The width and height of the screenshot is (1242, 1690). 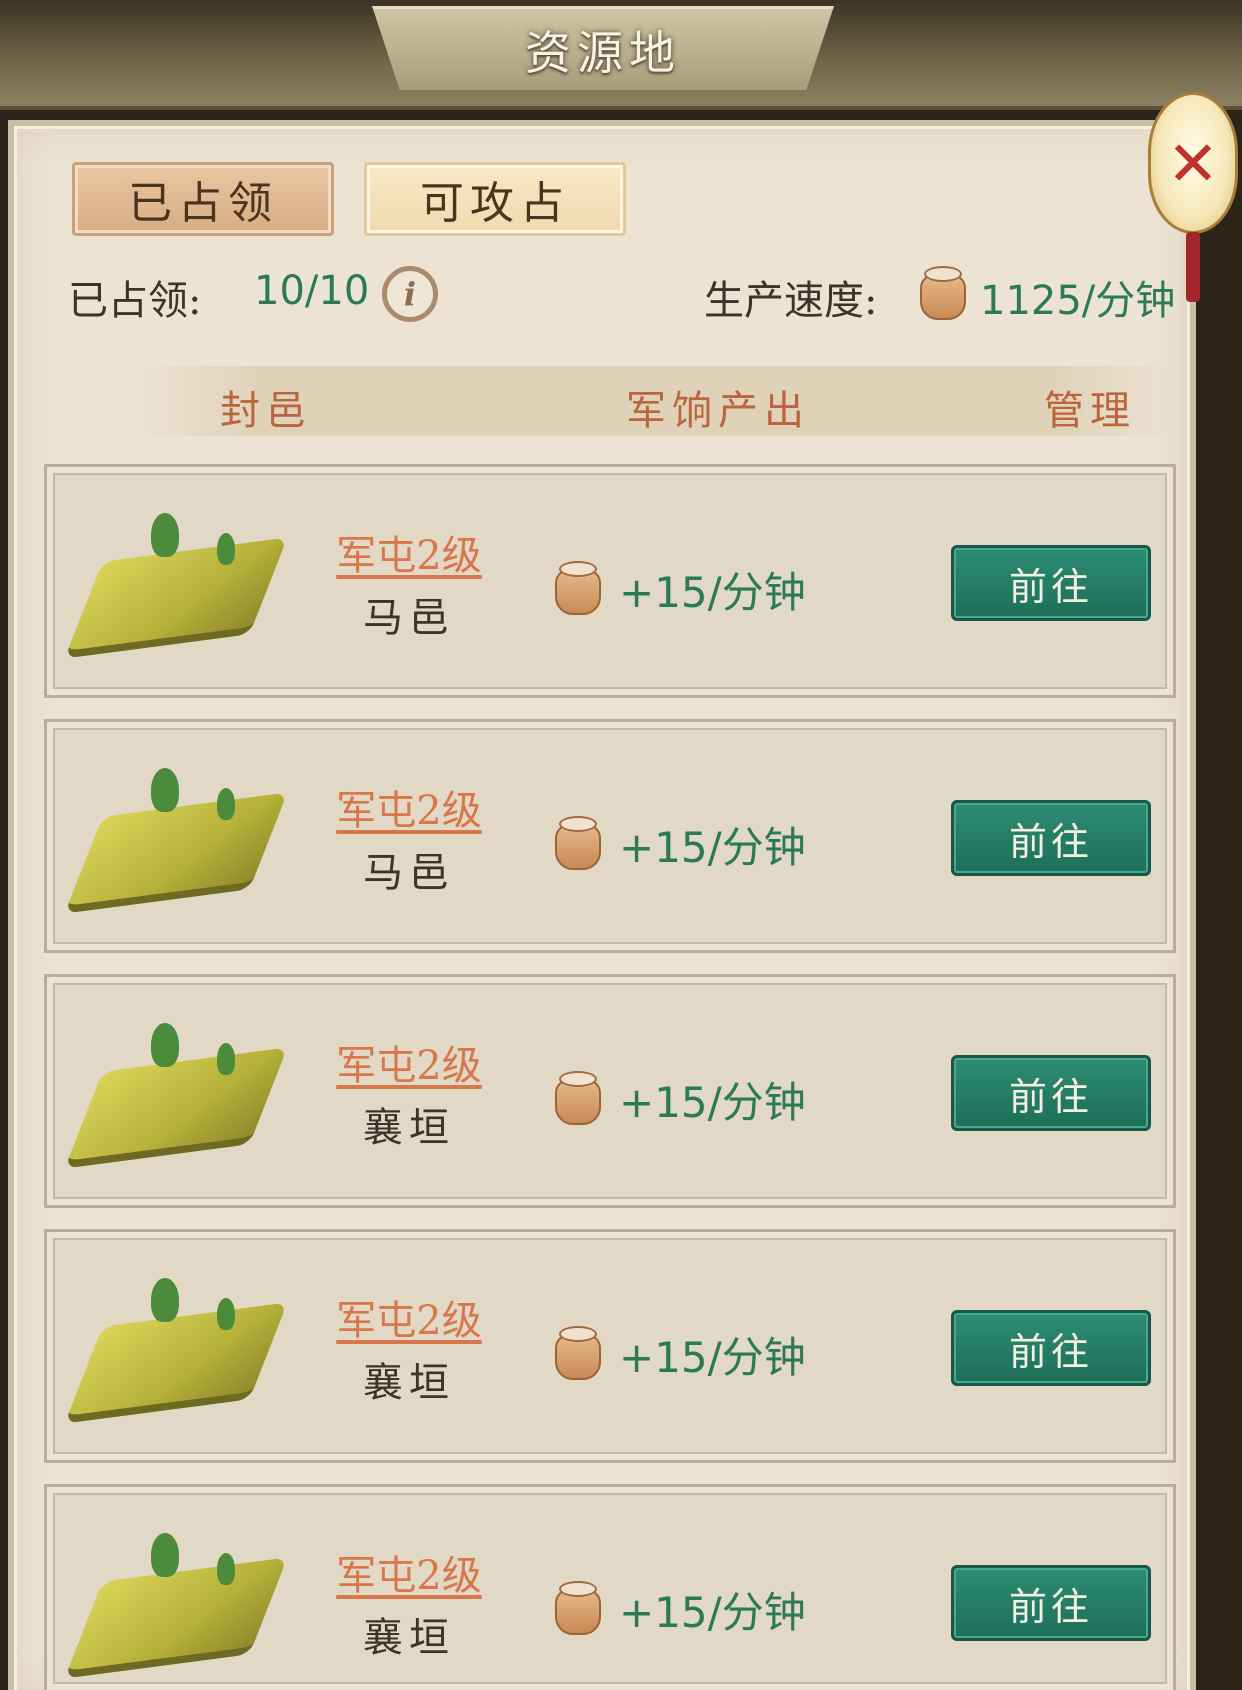 What do you see at coordinates (203, 199) in the screenshot?
I see `tab-occupied: 已占领` at bounding box center [203, 199].